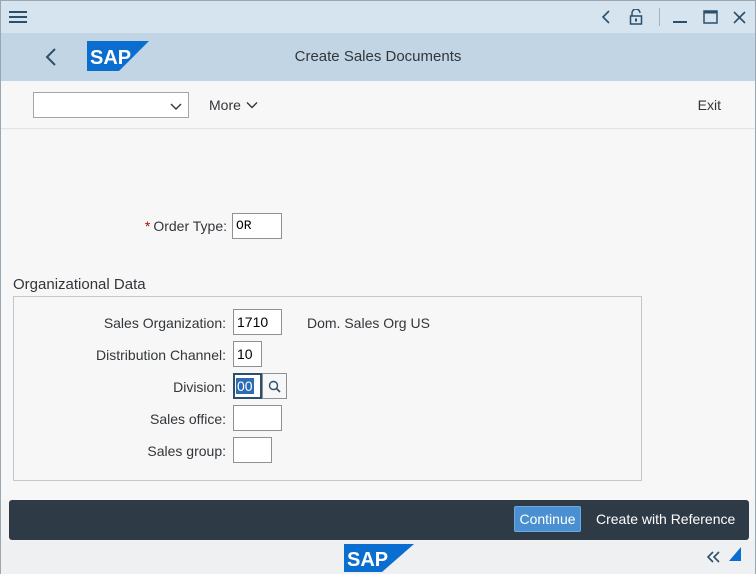  What do you see at coordinates (378, 105) in the screenshot?
I see `toolbar: More Exit` at bounding box center [378, 105].